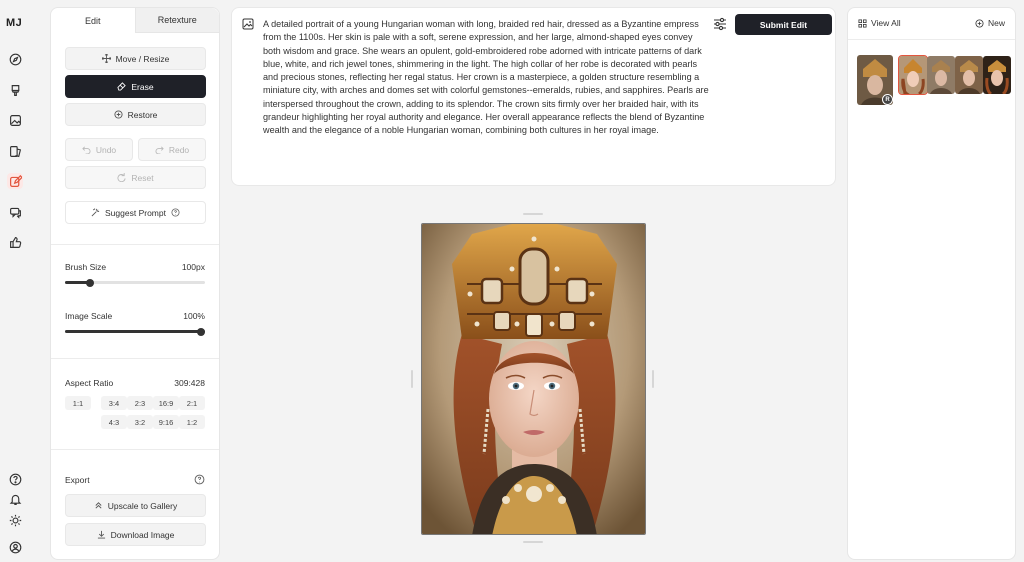 The image size is (1024, 562). Describe the element at coordinates (77, 480) in the screenshot. I see `export-label: Export` at that location.